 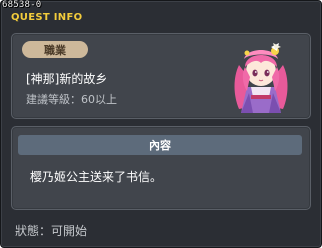 I want to click on quest-name: [神那]新的故乡, so click(x=67, y=79).